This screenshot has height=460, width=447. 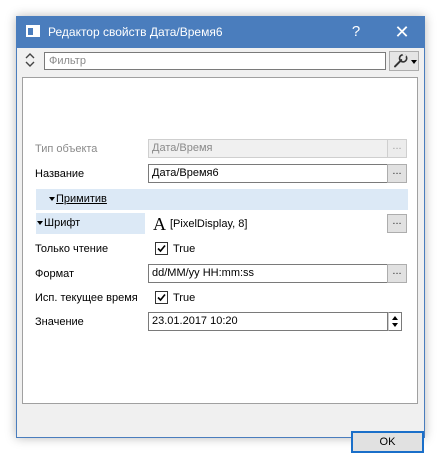 I want to click on chevron-down-icon, so click(x=414, y=62).